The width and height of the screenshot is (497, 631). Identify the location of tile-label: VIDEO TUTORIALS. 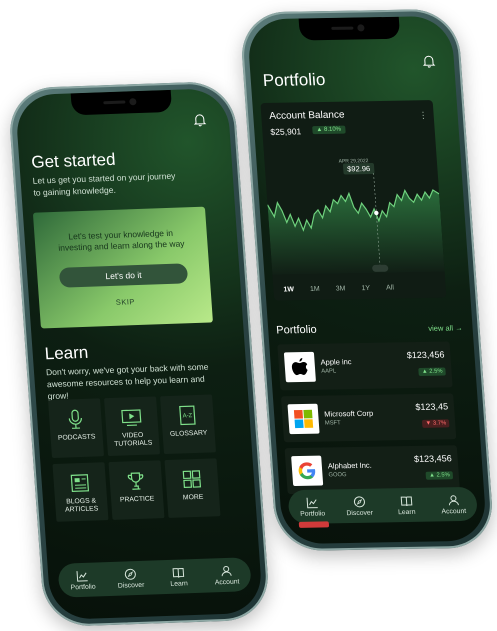
(133, 439).